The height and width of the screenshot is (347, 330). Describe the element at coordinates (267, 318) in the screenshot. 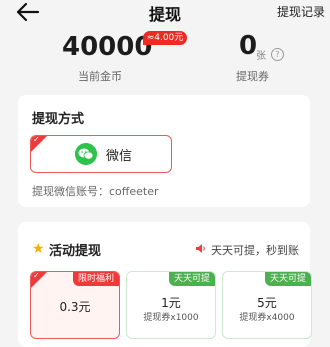

I see `option-cost: 提现券x4000` at that location.